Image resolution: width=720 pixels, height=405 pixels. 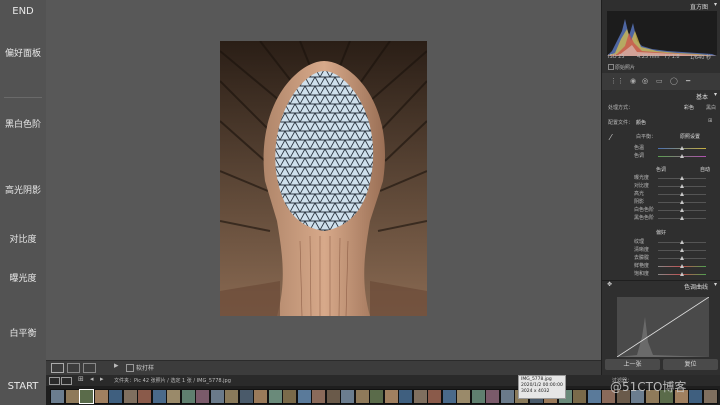 I want to click on slider-label: 阴影, so click(x=639, y=202).